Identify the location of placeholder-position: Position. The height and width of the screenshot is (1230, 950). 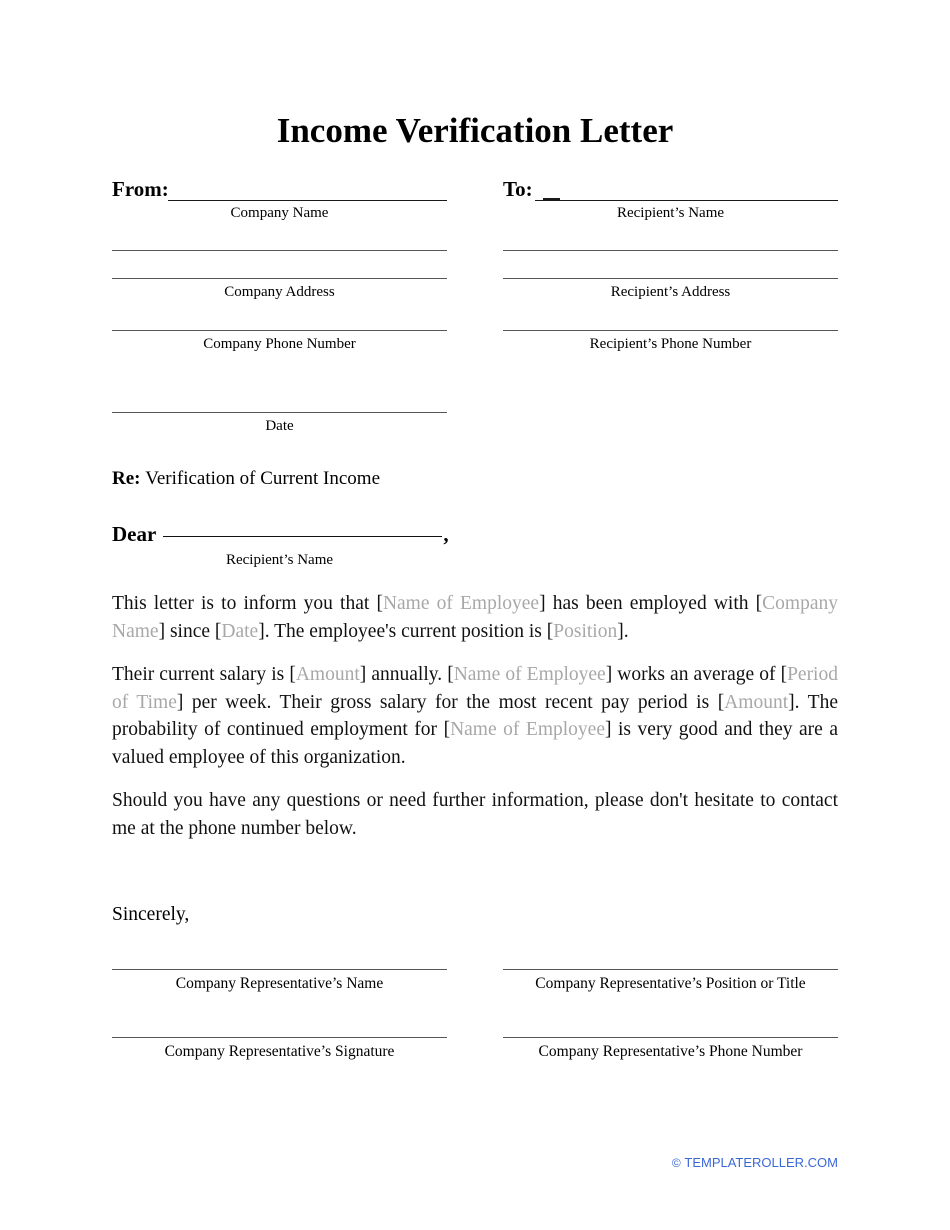
(585, 631).